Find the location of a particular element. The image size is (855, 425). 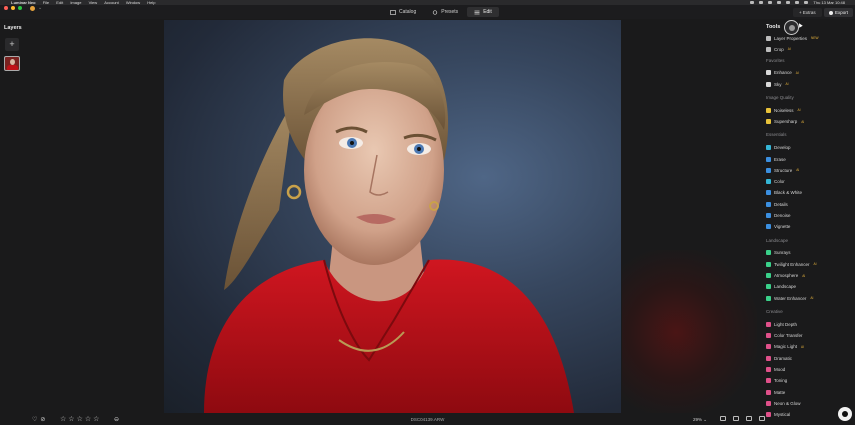

eye-icon is located at coordinates (749, 418).